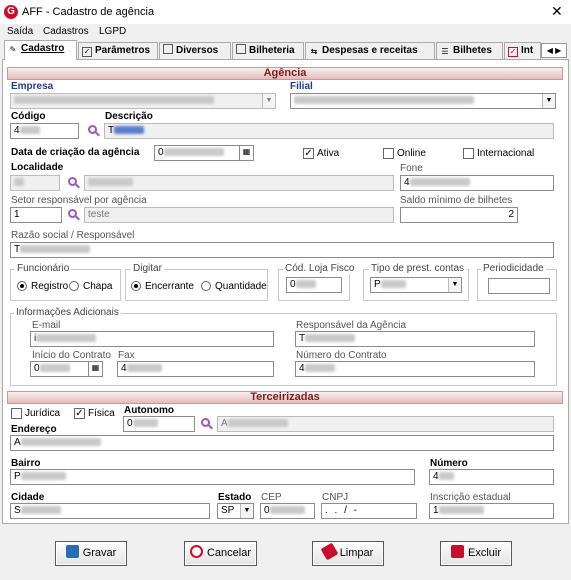  I want to click on internacional-checkbox, so click(468, 153).